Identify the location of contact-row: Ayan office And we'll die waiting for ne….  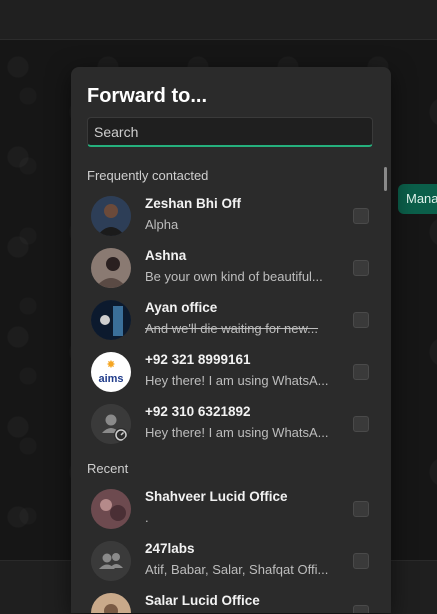
(229, 320).